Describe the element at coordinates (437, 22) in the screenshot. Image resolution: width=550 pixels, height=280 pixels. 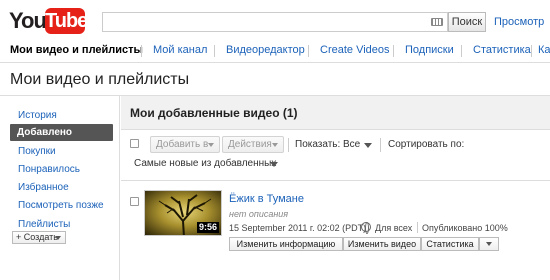
I see `keyboard-icon` at that location.